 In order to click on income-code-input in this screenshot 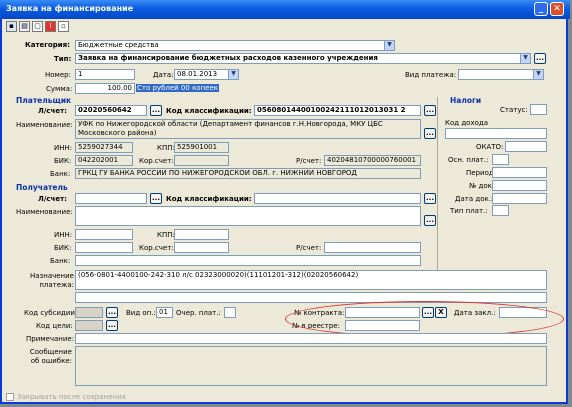, I will do `click(496, 133)`.